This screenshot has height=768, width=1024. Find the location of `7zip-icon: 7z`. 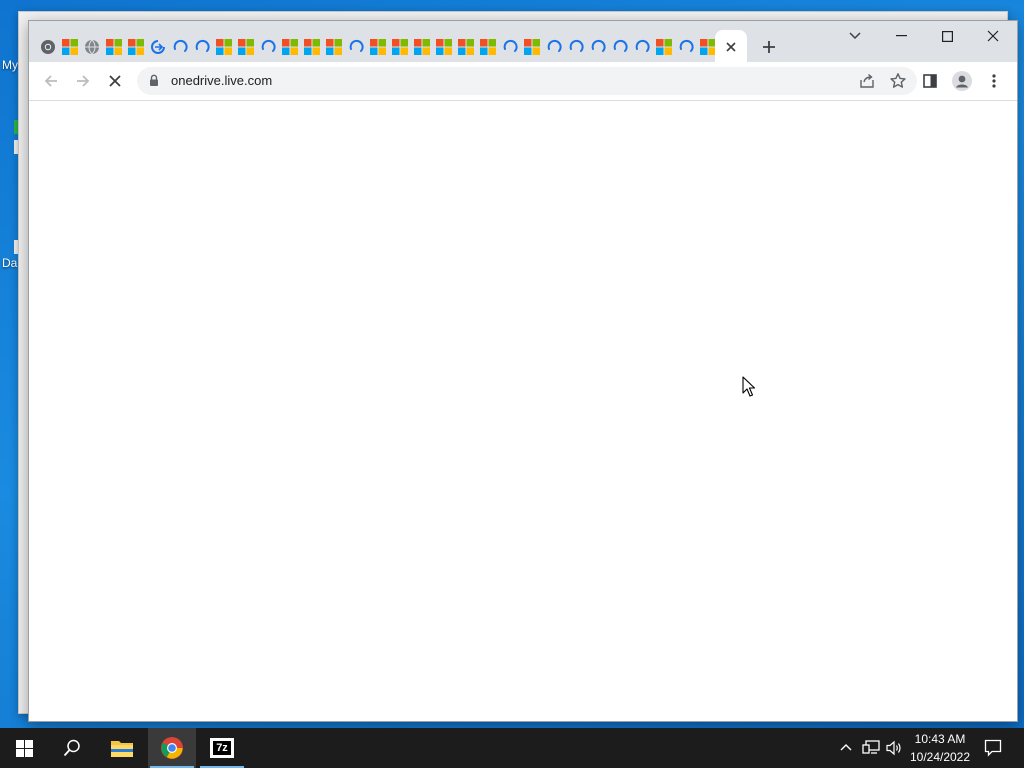

7zip-icon: 7z is located at coordinates (222, 748).